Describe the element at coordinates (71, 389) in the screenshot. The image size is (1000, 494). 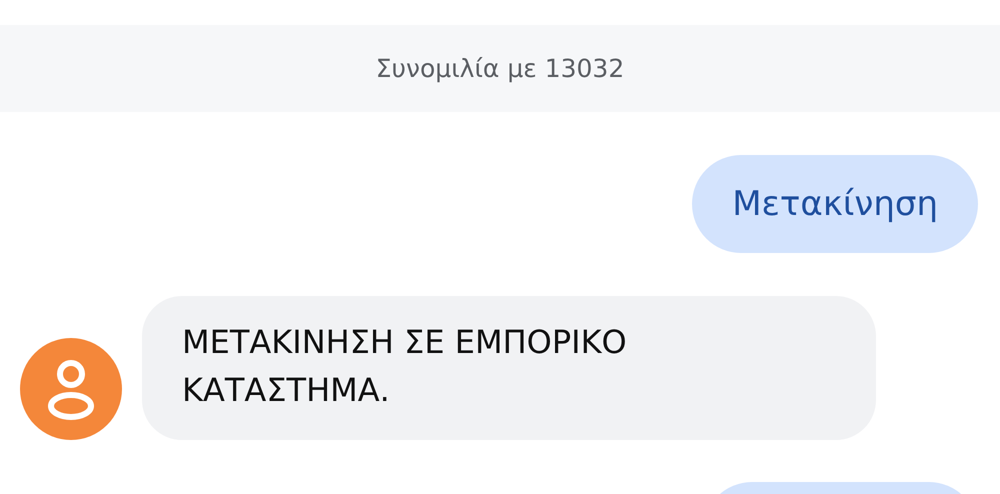
I see `avatar-icon` at that location.